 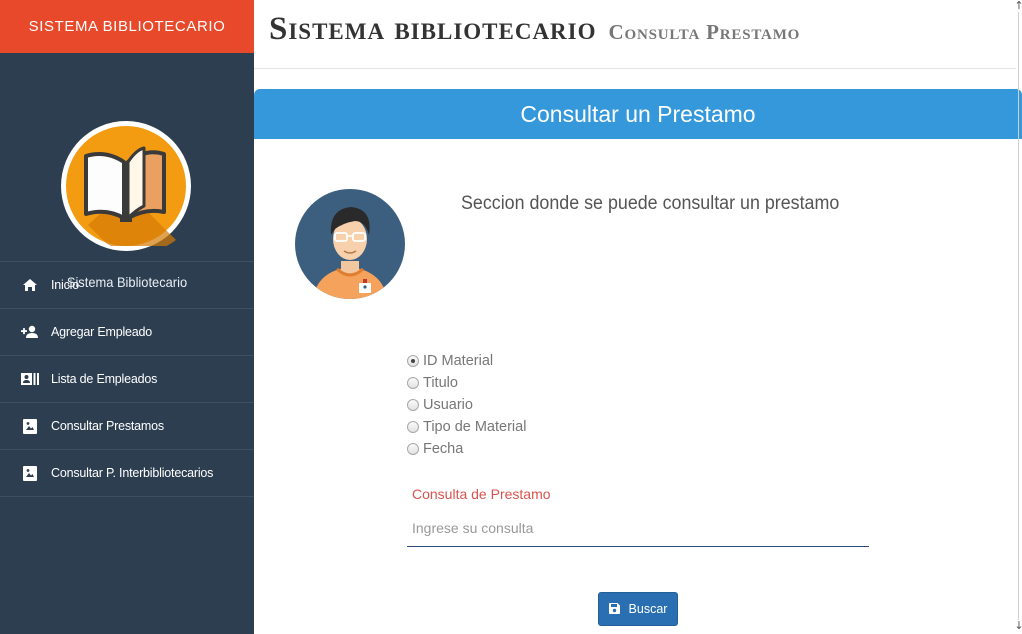 What do you see at coordinates (104, 379) in the screenshot?
I see `sidebar-item-label: Lista de Empleados` at bounding box center [104, 379].